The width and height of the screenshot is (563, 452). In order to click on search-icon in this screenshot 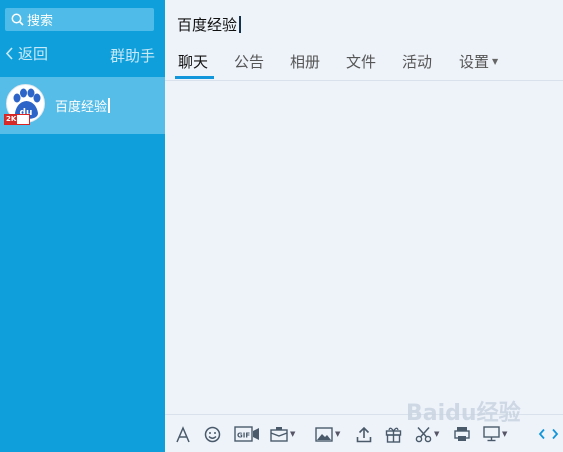, I will do `click(17, 19)`.